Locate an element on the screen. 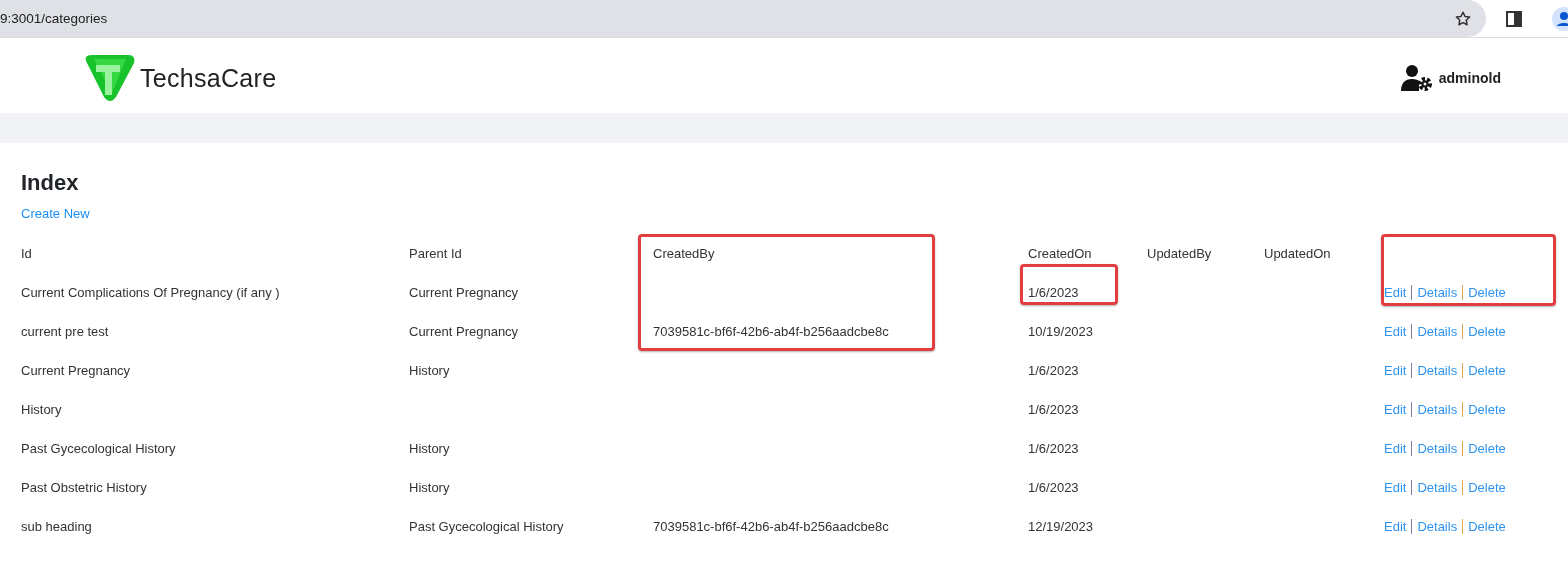 Image resolution: width=1568 pixels, height=563 pixels. table-cell-text: Past Obstetric History is located at coordinates (84, 487).